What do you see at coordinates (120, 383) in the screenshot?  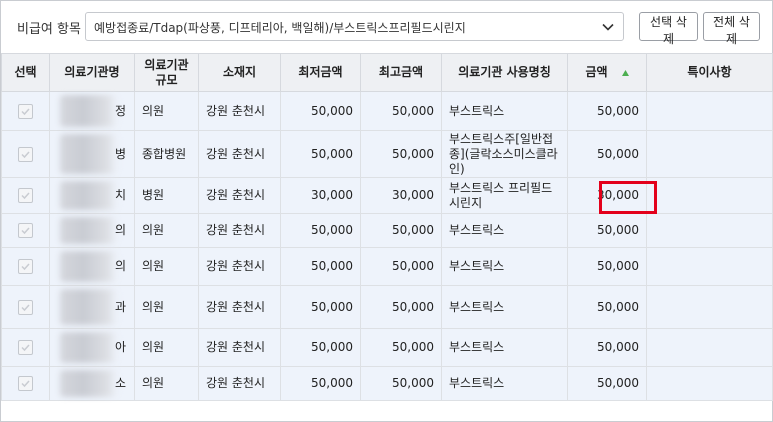 I see `institution-name-tail: 소` at bounding box center [120, 383].